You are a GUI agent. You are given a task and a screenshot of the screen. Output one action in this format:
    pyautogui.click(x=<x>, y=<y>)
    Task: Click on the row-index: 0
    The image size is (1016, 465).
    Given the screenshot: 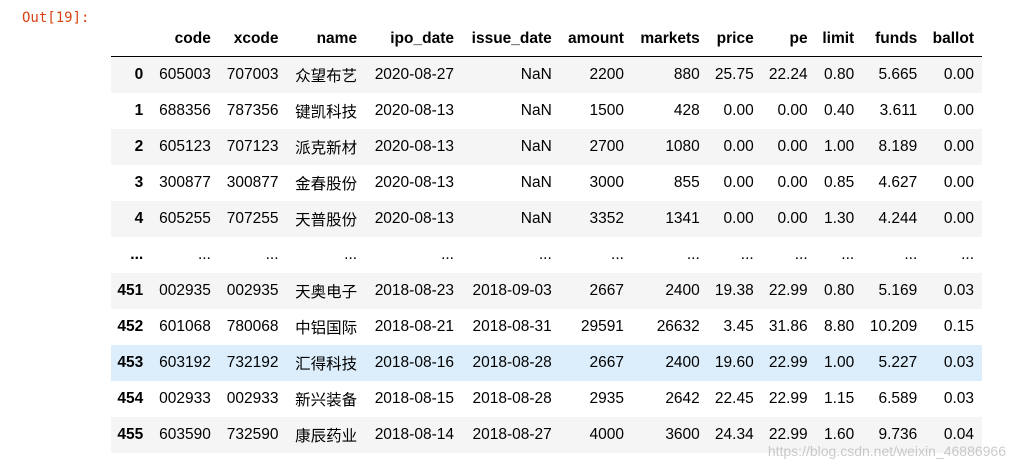 What is the action you would take?
    pyautogui.click(x=139, y=74)
    